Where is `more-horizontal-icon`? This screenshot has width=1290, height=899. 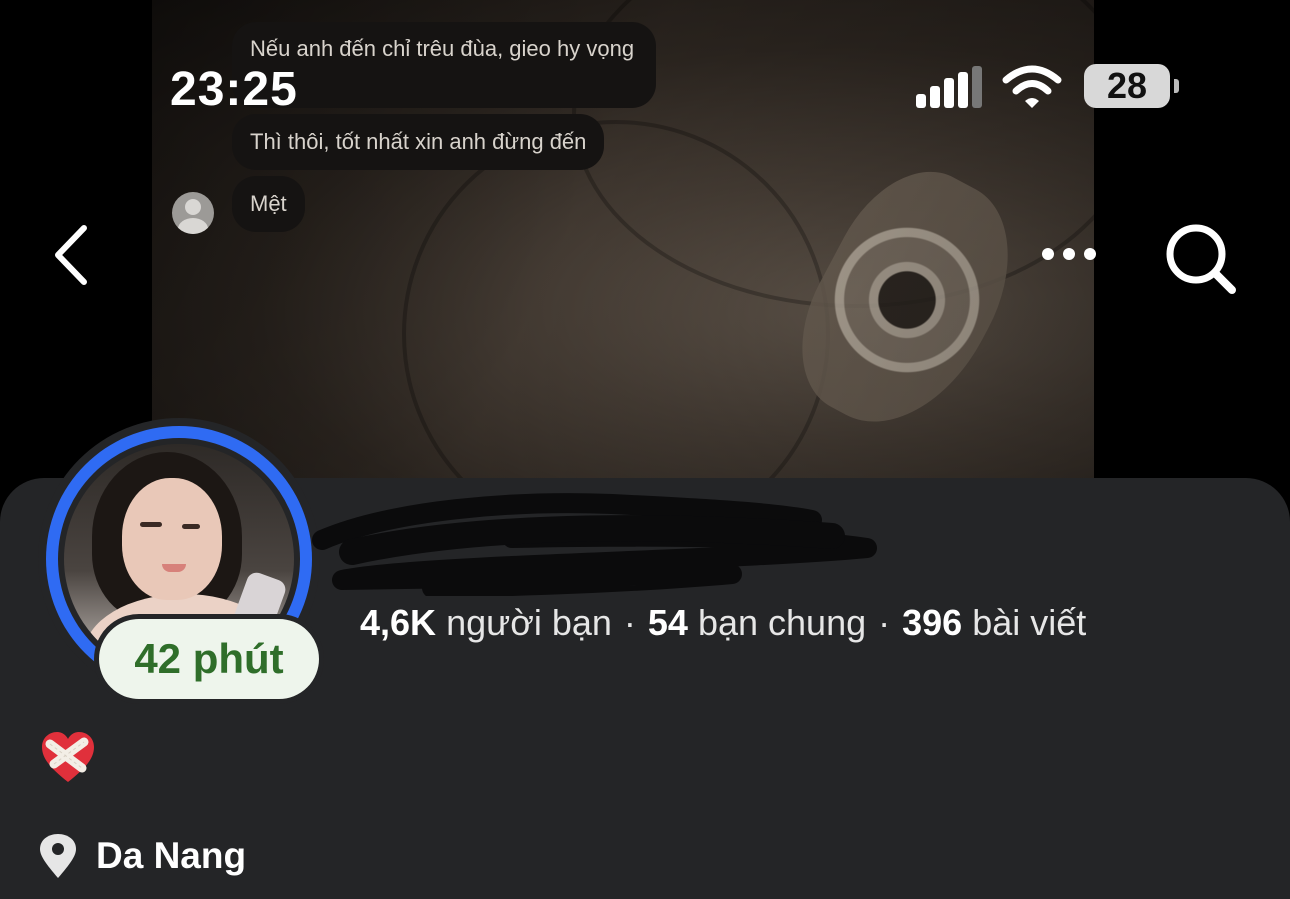 more-horizontal-icon is located at coordinates (1069, 254).